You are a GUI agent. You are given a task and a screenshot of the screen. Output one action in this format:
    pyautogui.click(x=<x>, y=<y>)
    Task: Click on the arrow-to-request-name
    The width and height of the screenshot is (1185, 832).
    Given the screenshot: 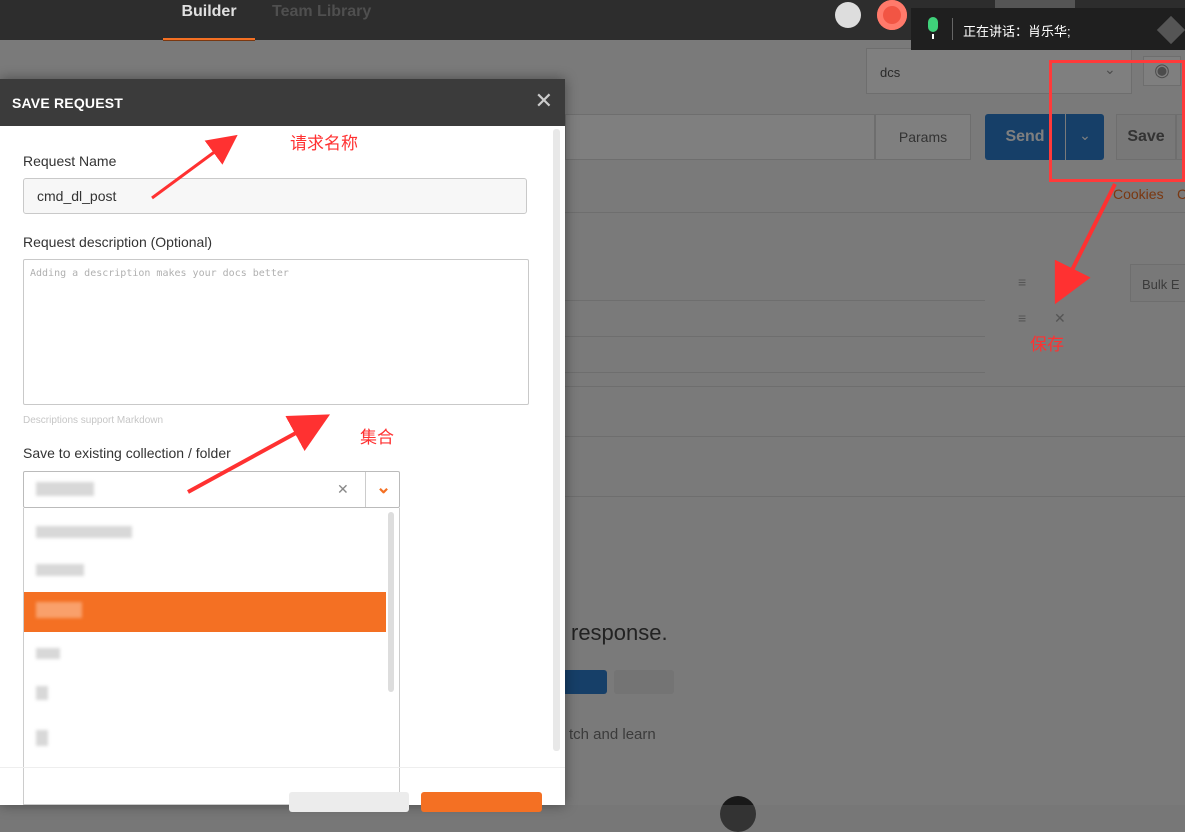 What is the action you would take?
    pyautogui.click(x=194, y=167)
    